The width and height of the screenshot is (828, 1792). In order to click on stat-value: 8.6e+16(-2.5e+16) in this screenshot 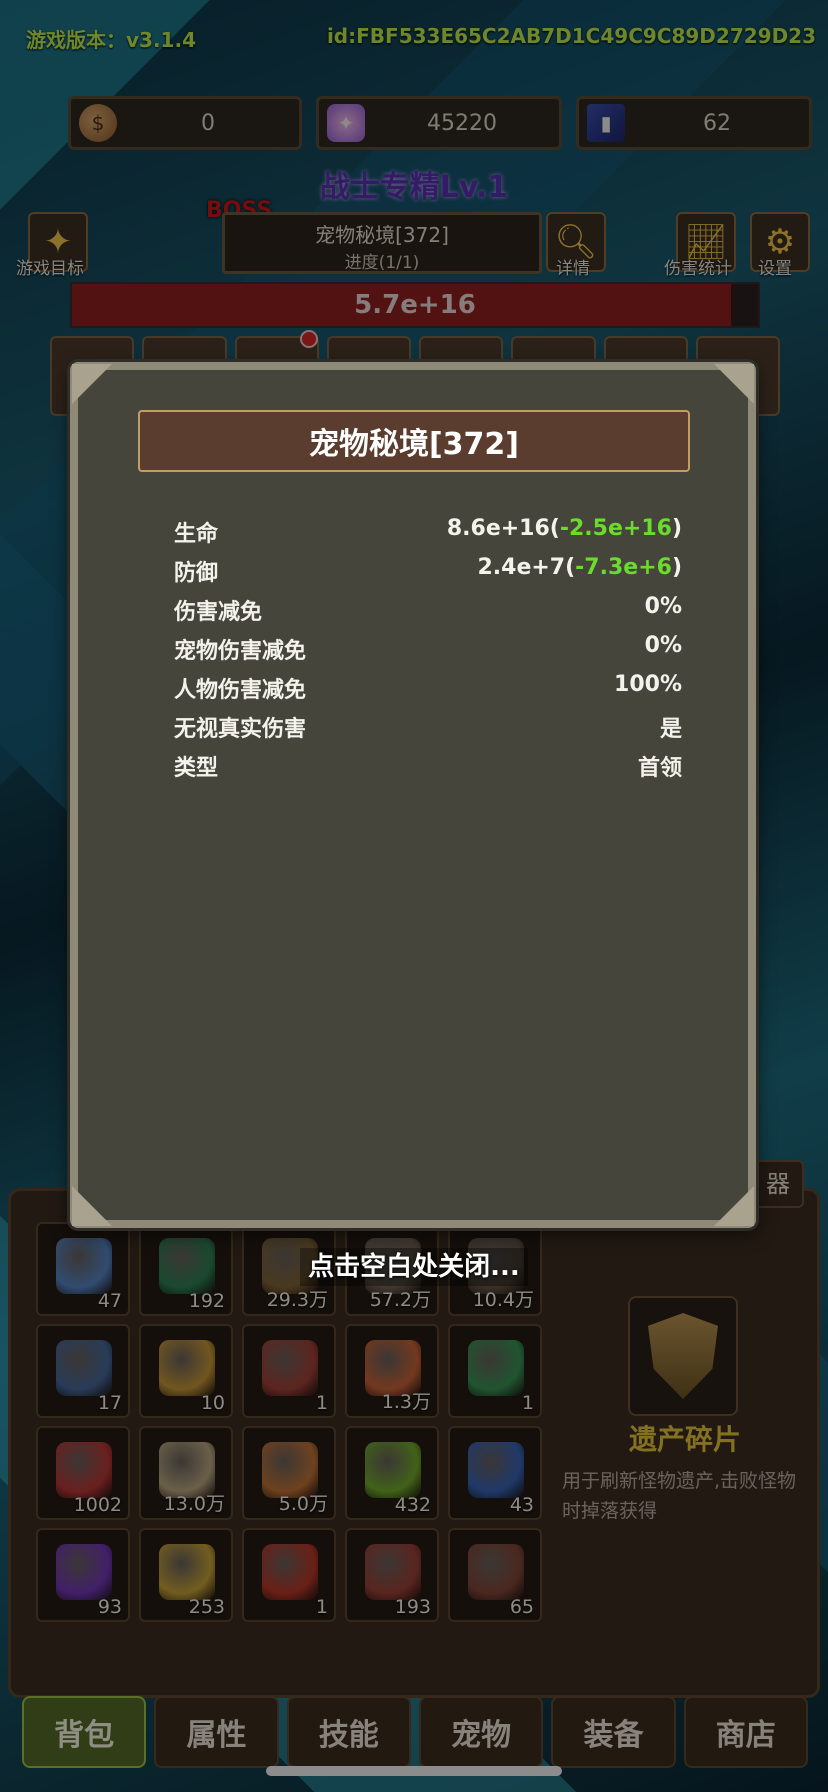, I will do `click(564, 535)`.